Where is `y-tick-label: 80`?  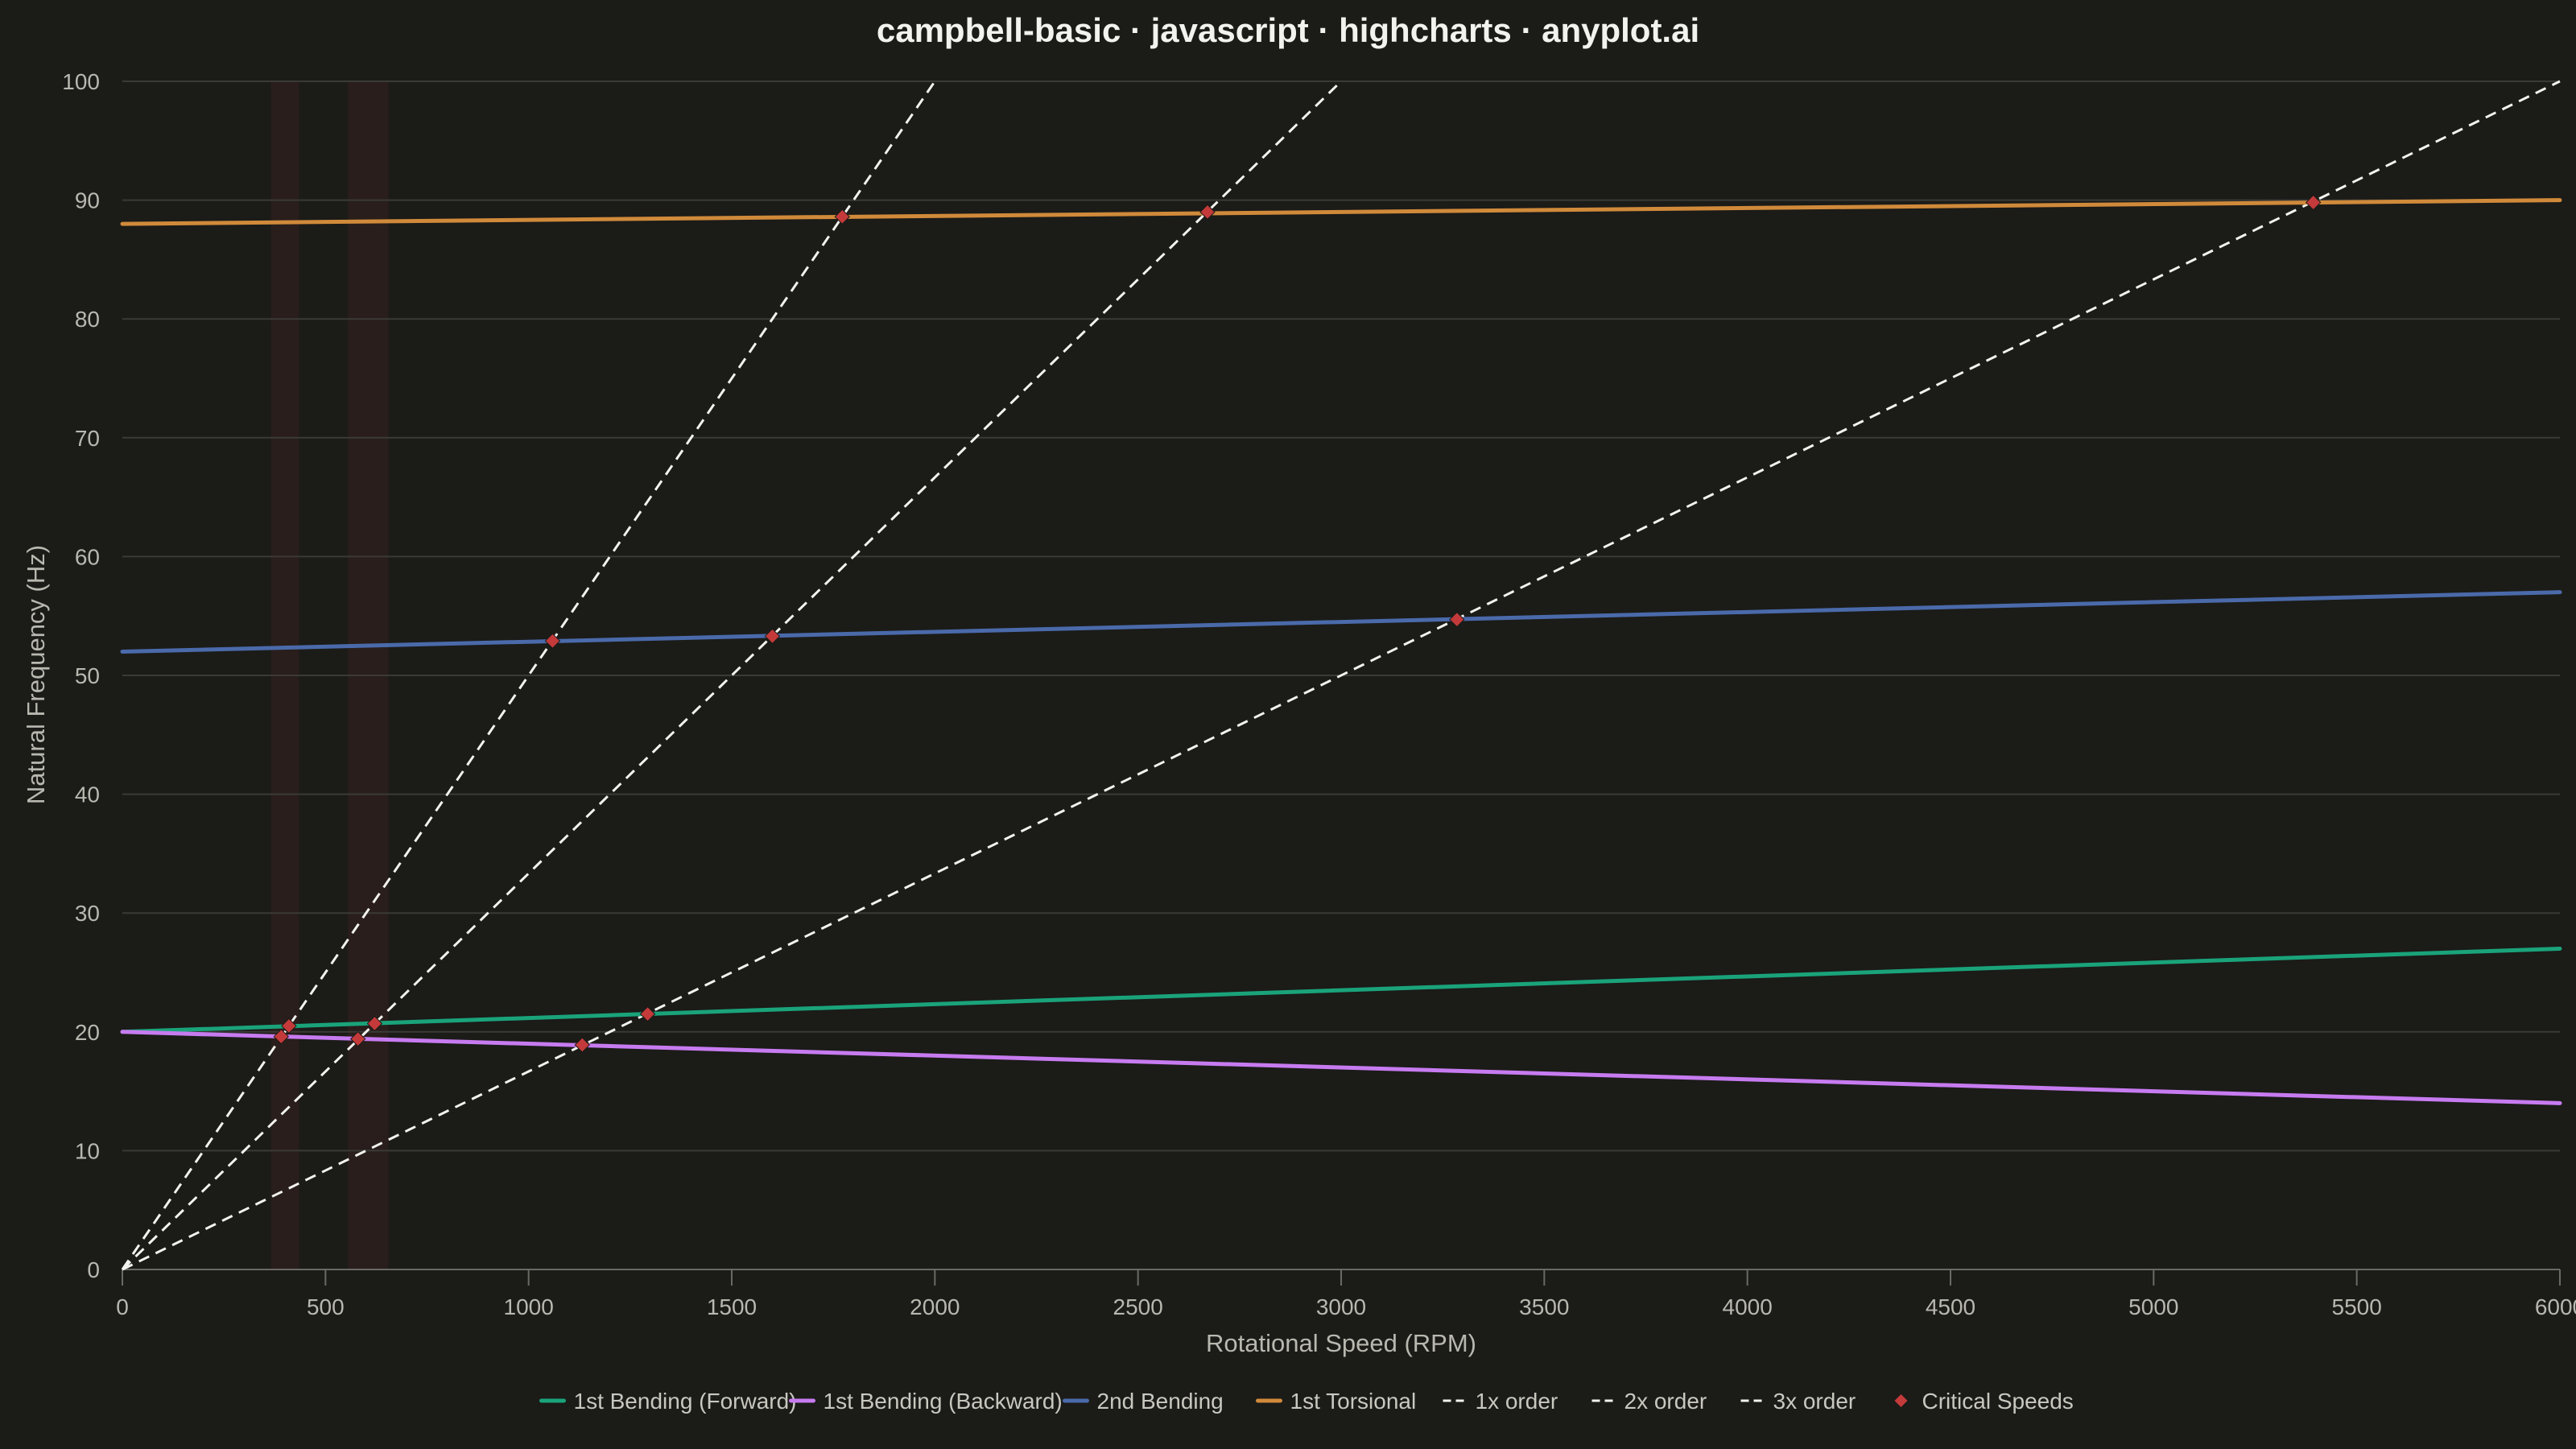
y-tick-label: 80 is located at coordinates (87, 319).